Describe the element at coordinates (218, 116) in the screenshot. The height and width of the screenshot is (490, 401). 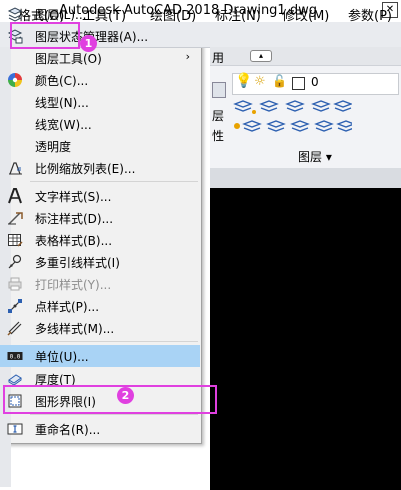
I see `ribbon-side-label: 层` at that location.